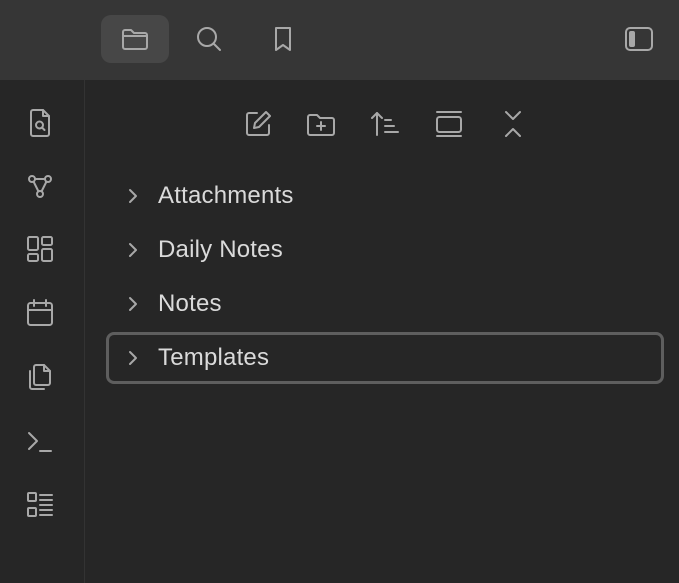  I want to click on folder-label: Daily Notes, so click(220, 249).